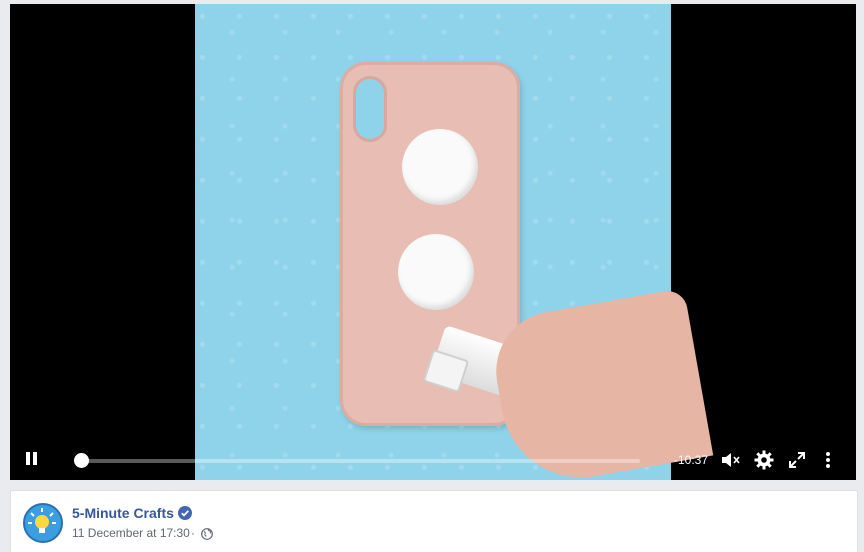  Describe the element at coordinates (131, 533) in the screenshot. I see `post-timestamp-link: 11 December at 17:30` at that location.